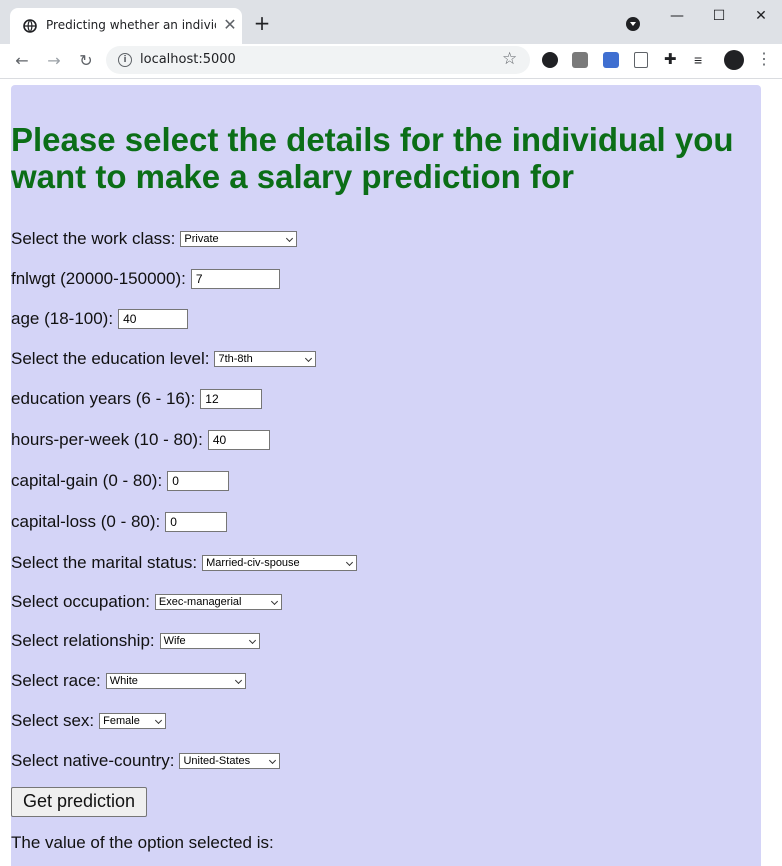  Describe the element at coordinates (86, 61) in the screenshot. I see `reload-icon: ↻` at that location.